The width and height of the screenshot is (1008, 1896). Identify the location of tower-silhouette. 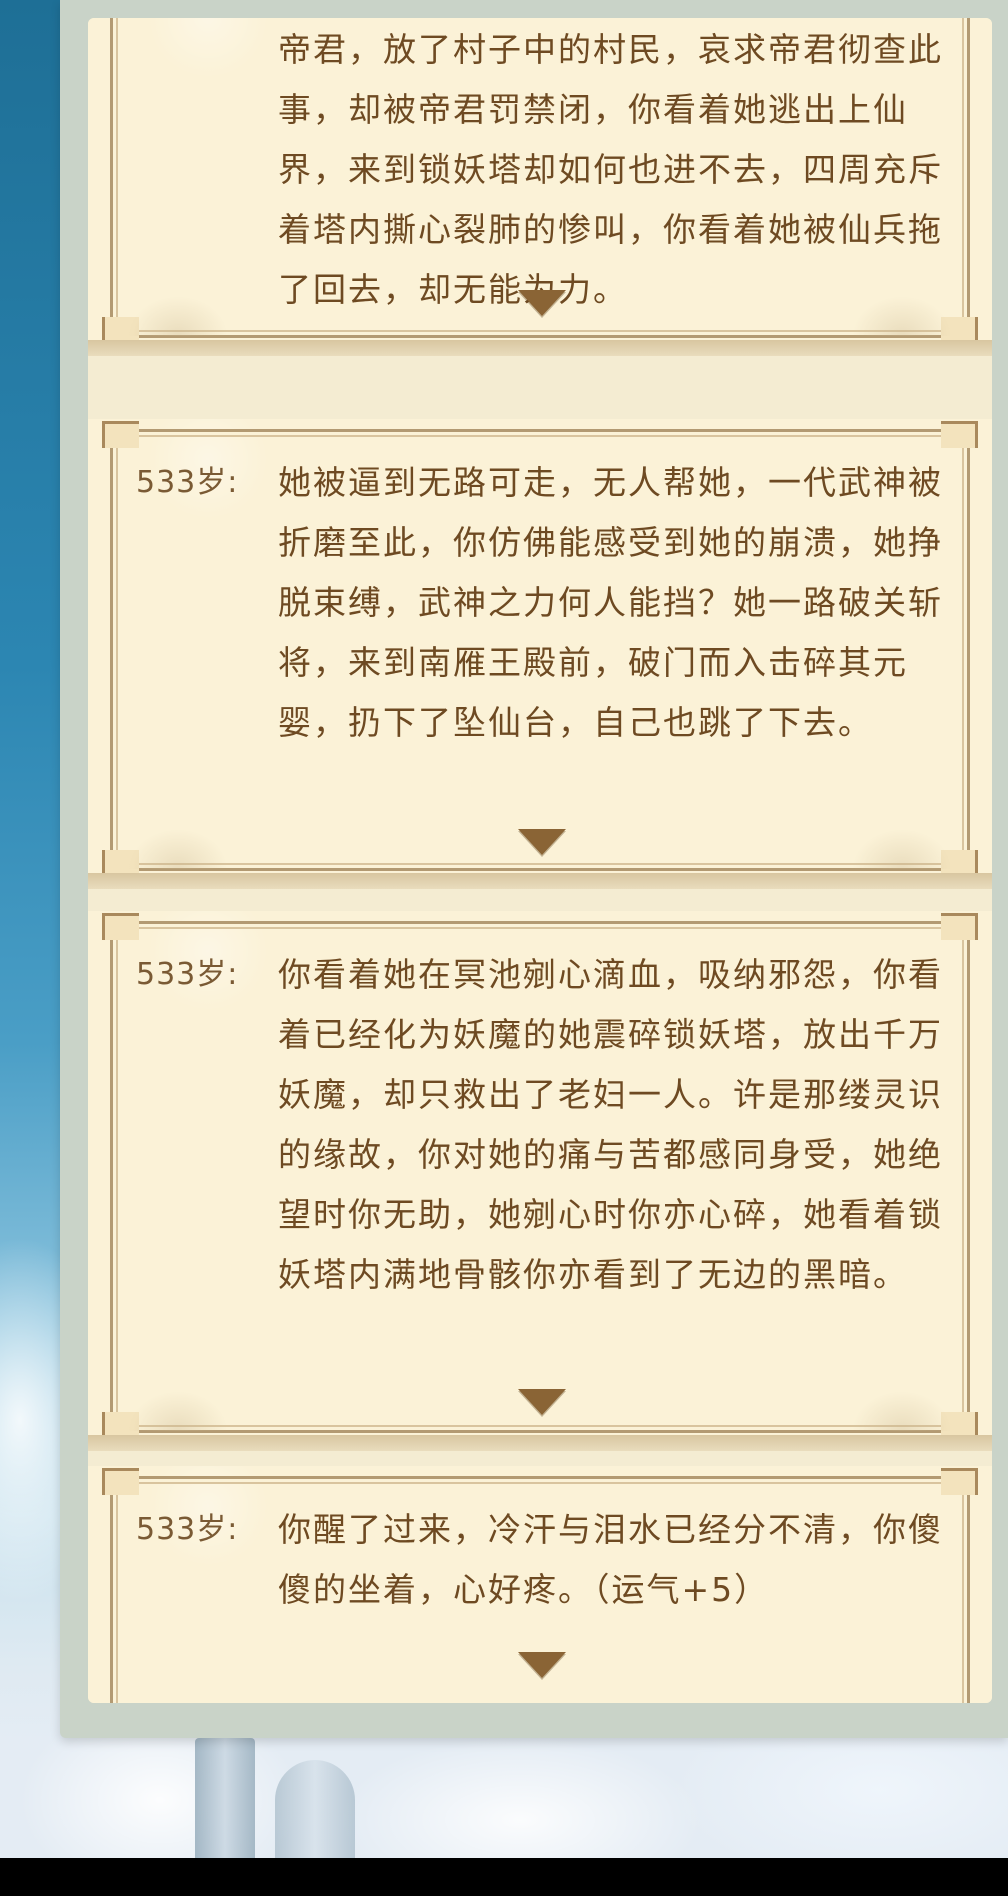
(225, 1798).